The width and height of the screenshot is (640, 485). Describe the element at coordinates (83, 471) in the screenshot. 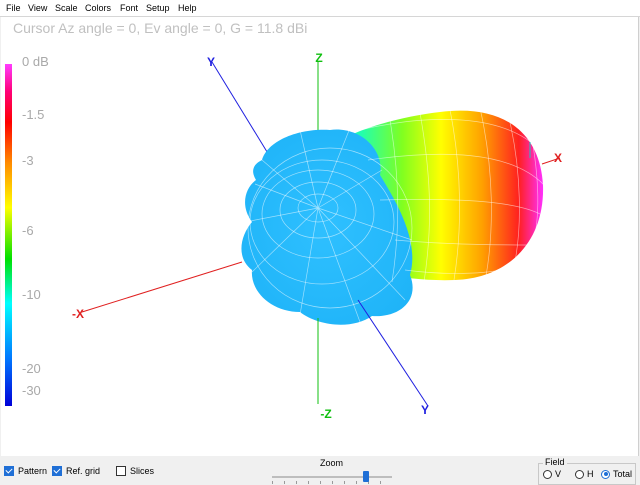

I see `ref-grid-checkbox-label: Ref. grid` at that location.